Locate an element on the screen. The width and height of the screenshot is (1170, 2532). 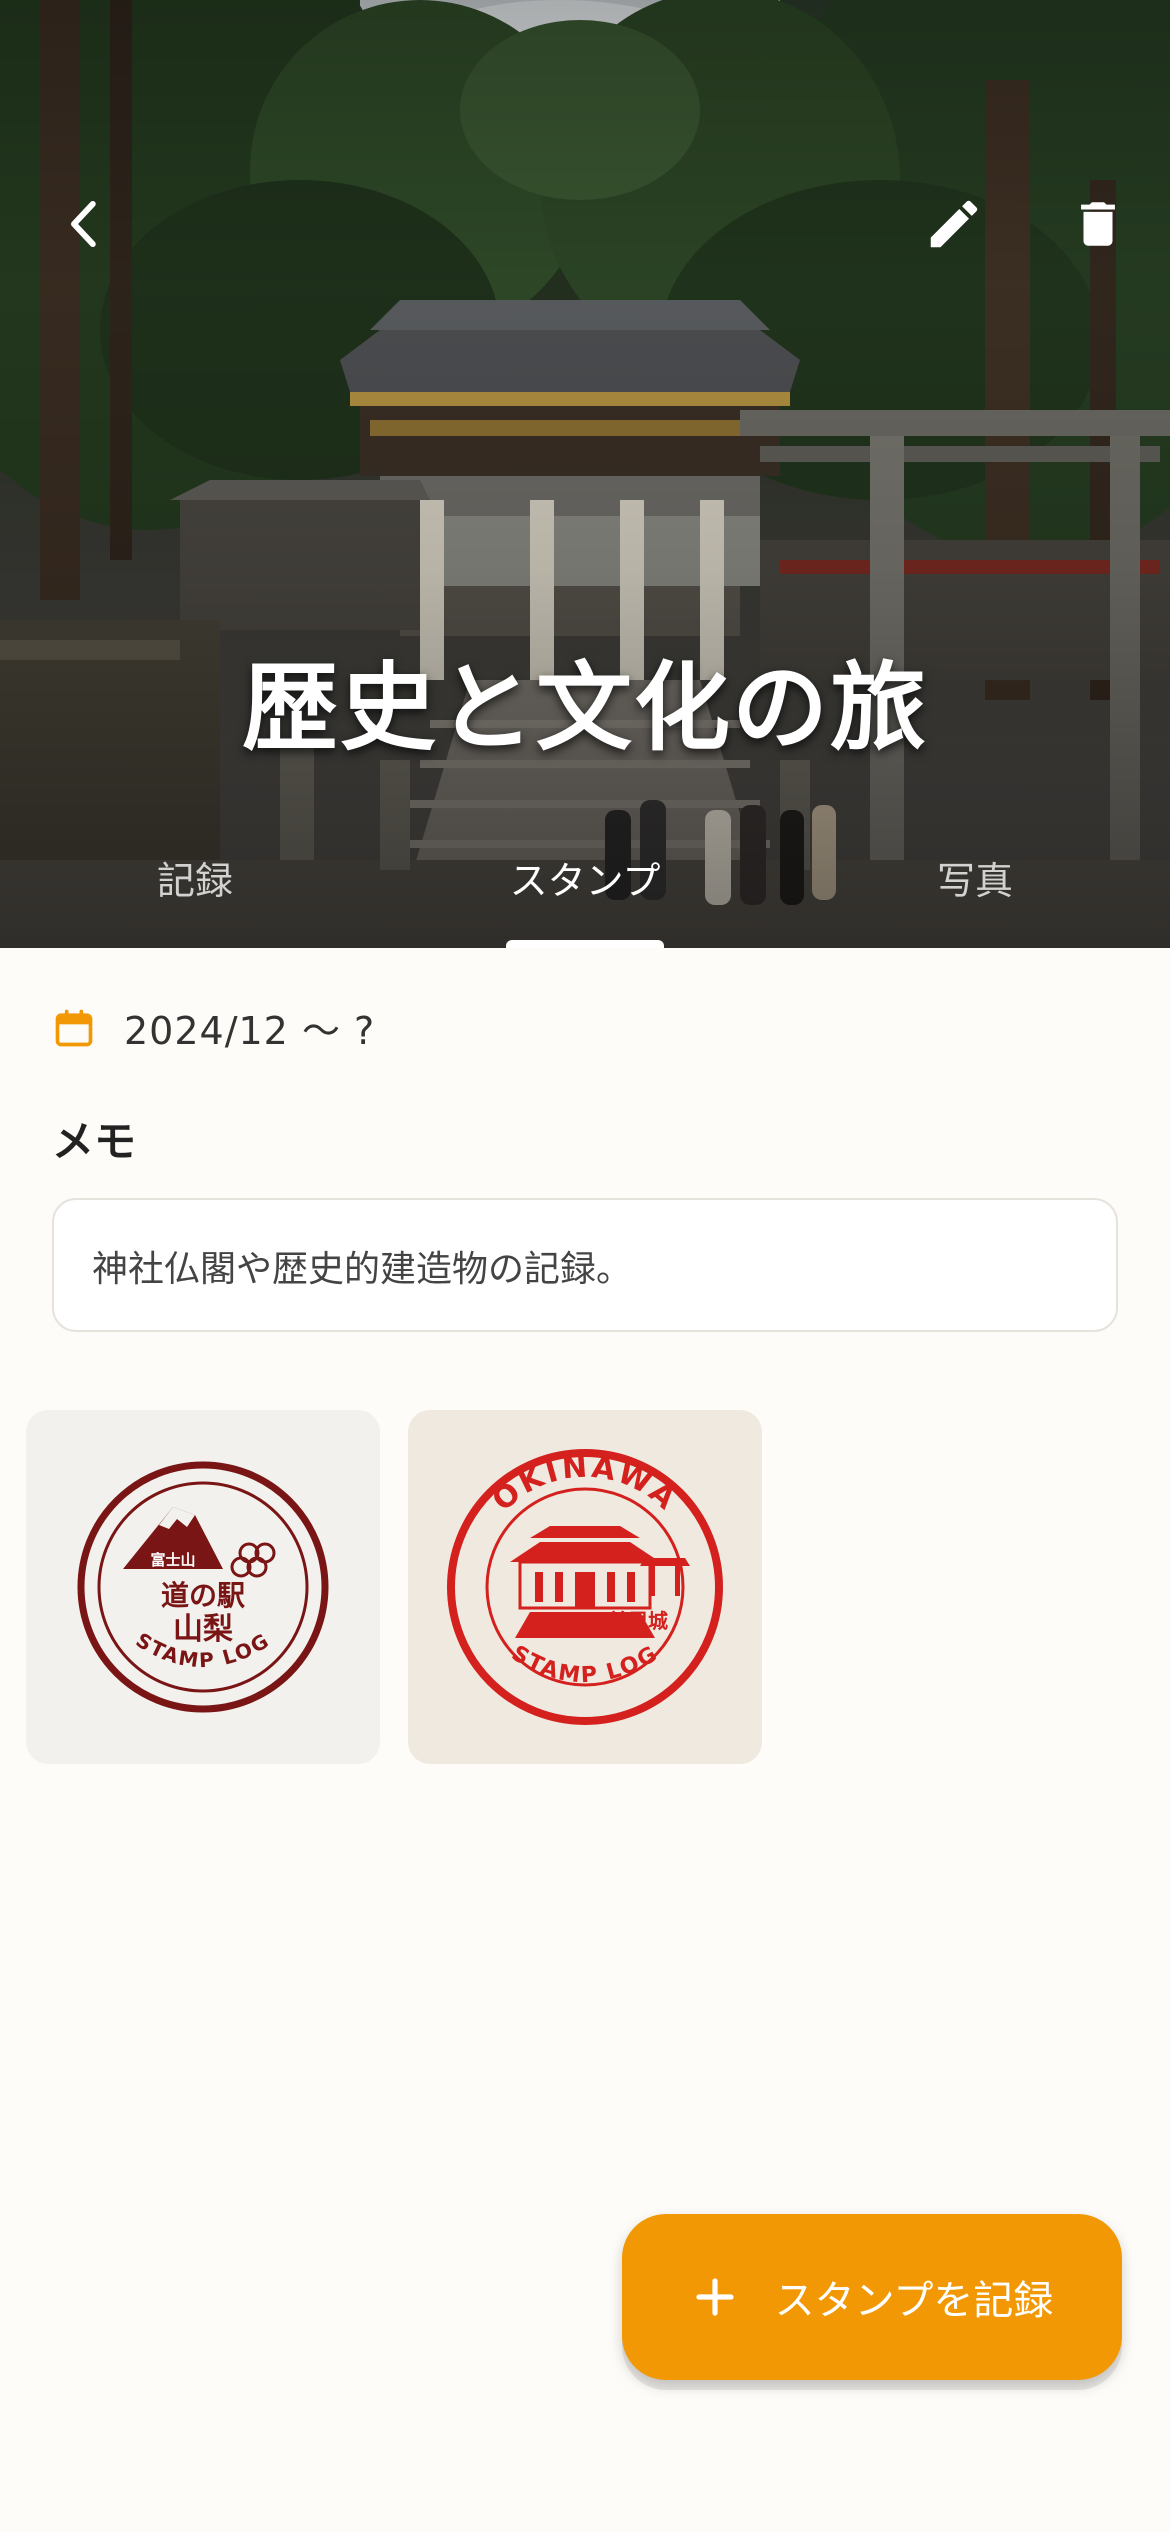
stamp-image-yamanashi: 富士山 道の駅 山梨 STAMP LOG is located at coordinates (203, 1587).